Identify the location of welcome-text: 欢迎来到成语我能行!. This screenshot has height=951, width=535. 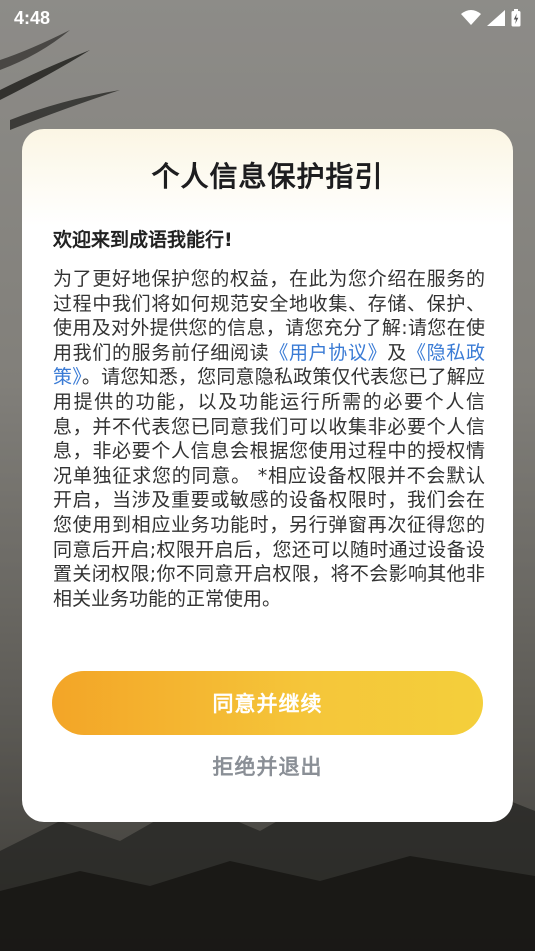
(143, 240).